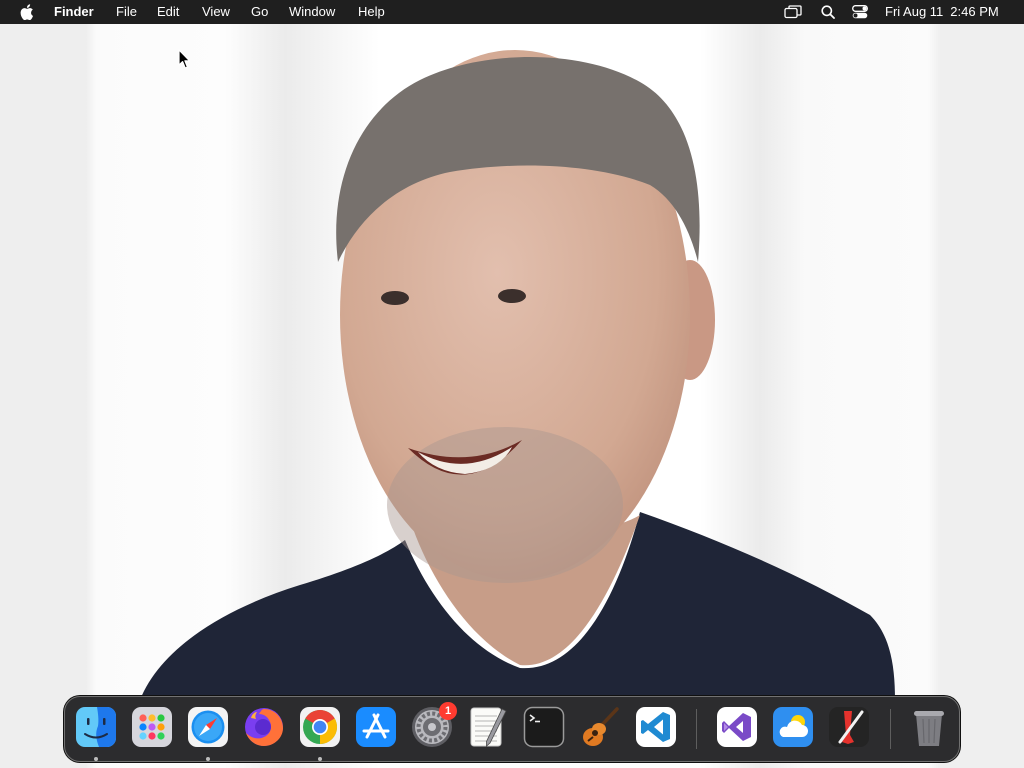 The height and width of the screenshot is (768, 1024). I want to click on dock-item-textedit, so click(488, 733).